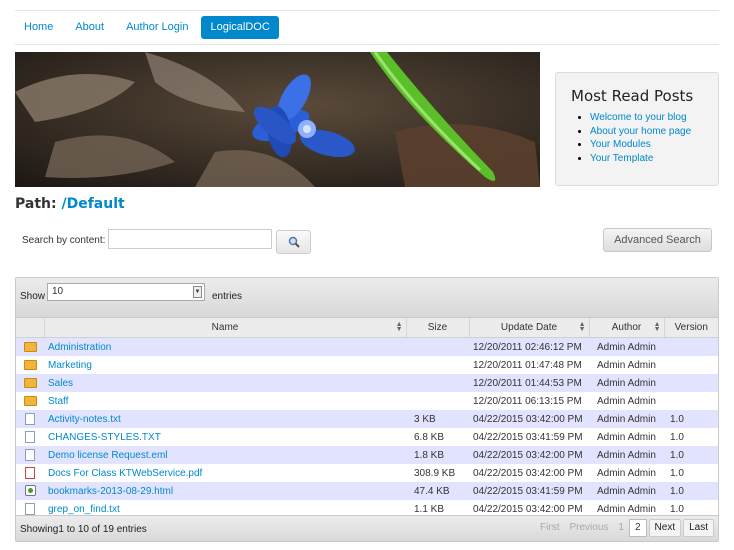 The image size is (734, 550). What do you see at coordinates (691, 328) in the screenshot?
I see `column-header-version: Version` at bounding box center [691, 328].